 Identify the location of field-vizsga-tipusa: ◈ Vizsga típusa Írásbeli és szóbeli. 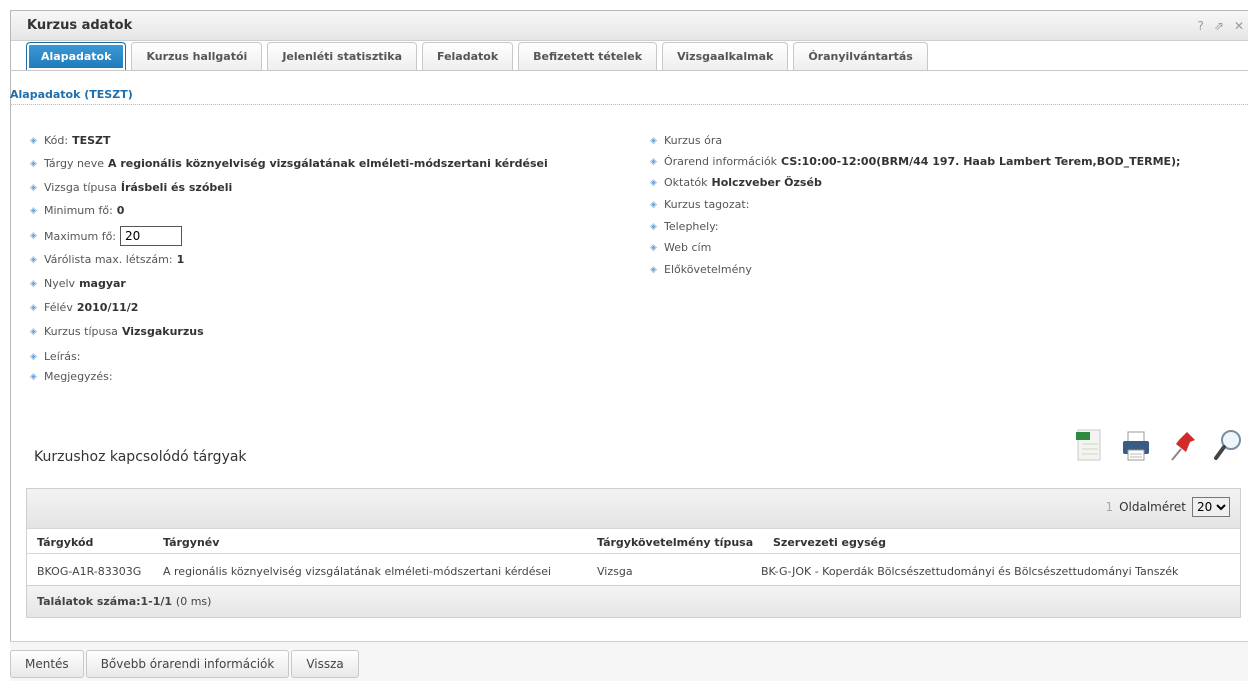
(131, 187).